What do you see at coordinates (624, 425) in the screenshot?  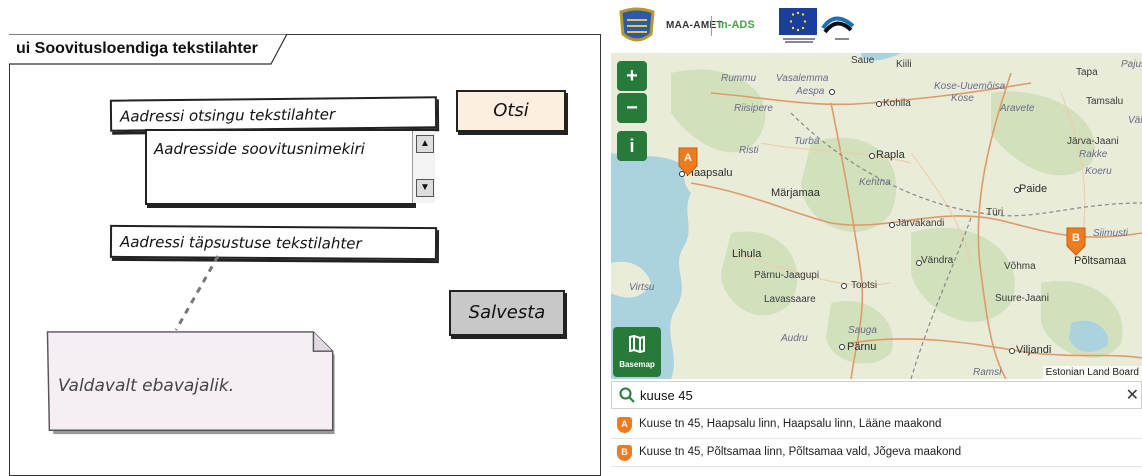 I see `result-badge-a: A` at bounding box center [624, 425].